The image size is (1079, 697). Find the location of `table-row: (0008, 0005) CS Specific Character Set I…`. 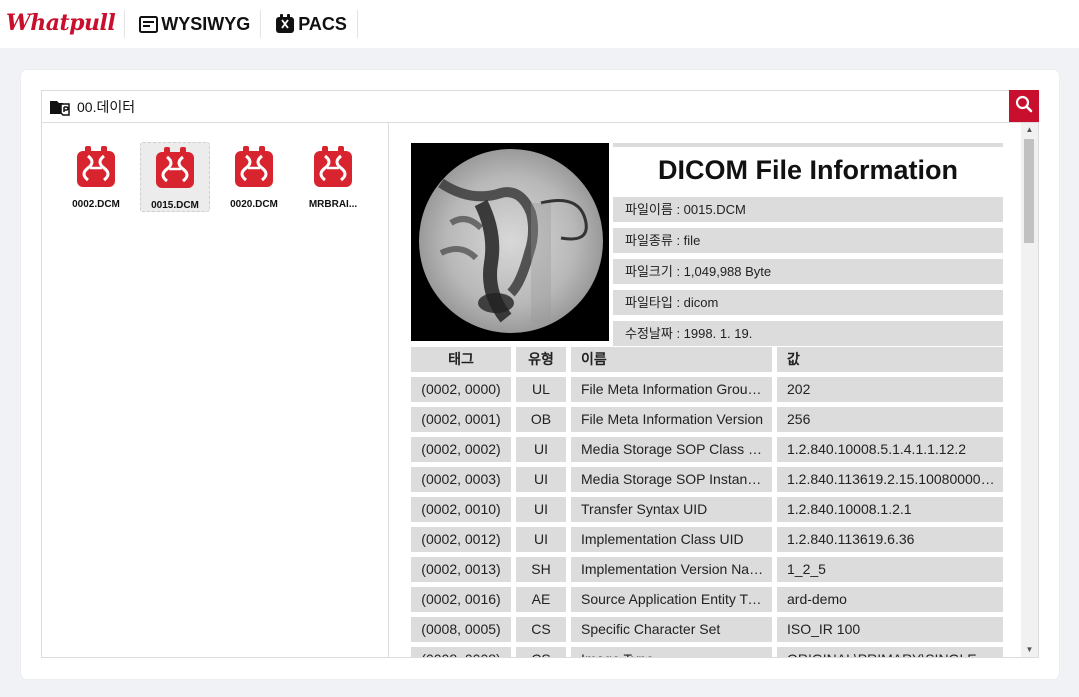

table-row: (0008, 0005) CS Specific Character Set I… is located at coordinates (707, 629).